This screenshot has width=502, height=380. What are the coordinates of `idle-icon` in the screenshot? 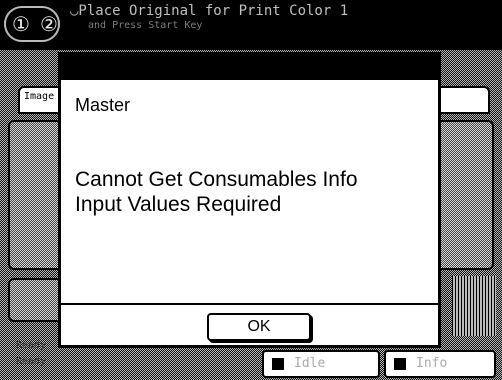 It's located at (278, 364).